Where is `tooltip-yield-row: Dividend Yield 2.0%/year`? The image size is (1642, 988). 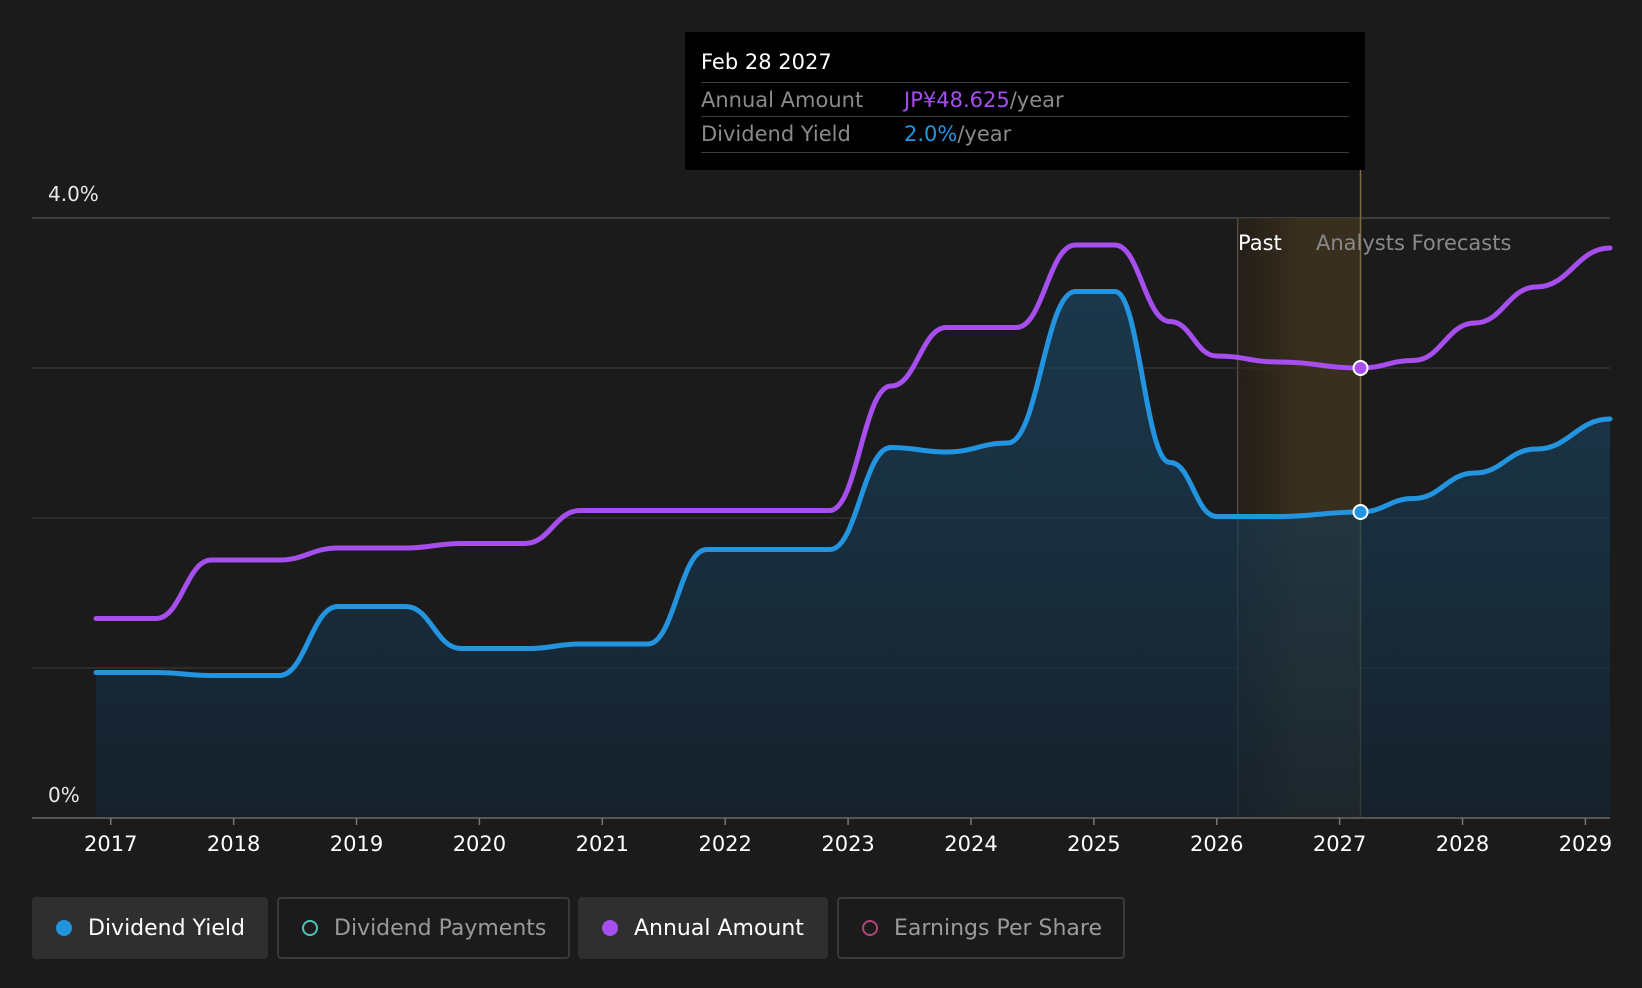 tooltip-yield-row: Dividend Yield 2.0%/year is located at coordinates (1025, 133).